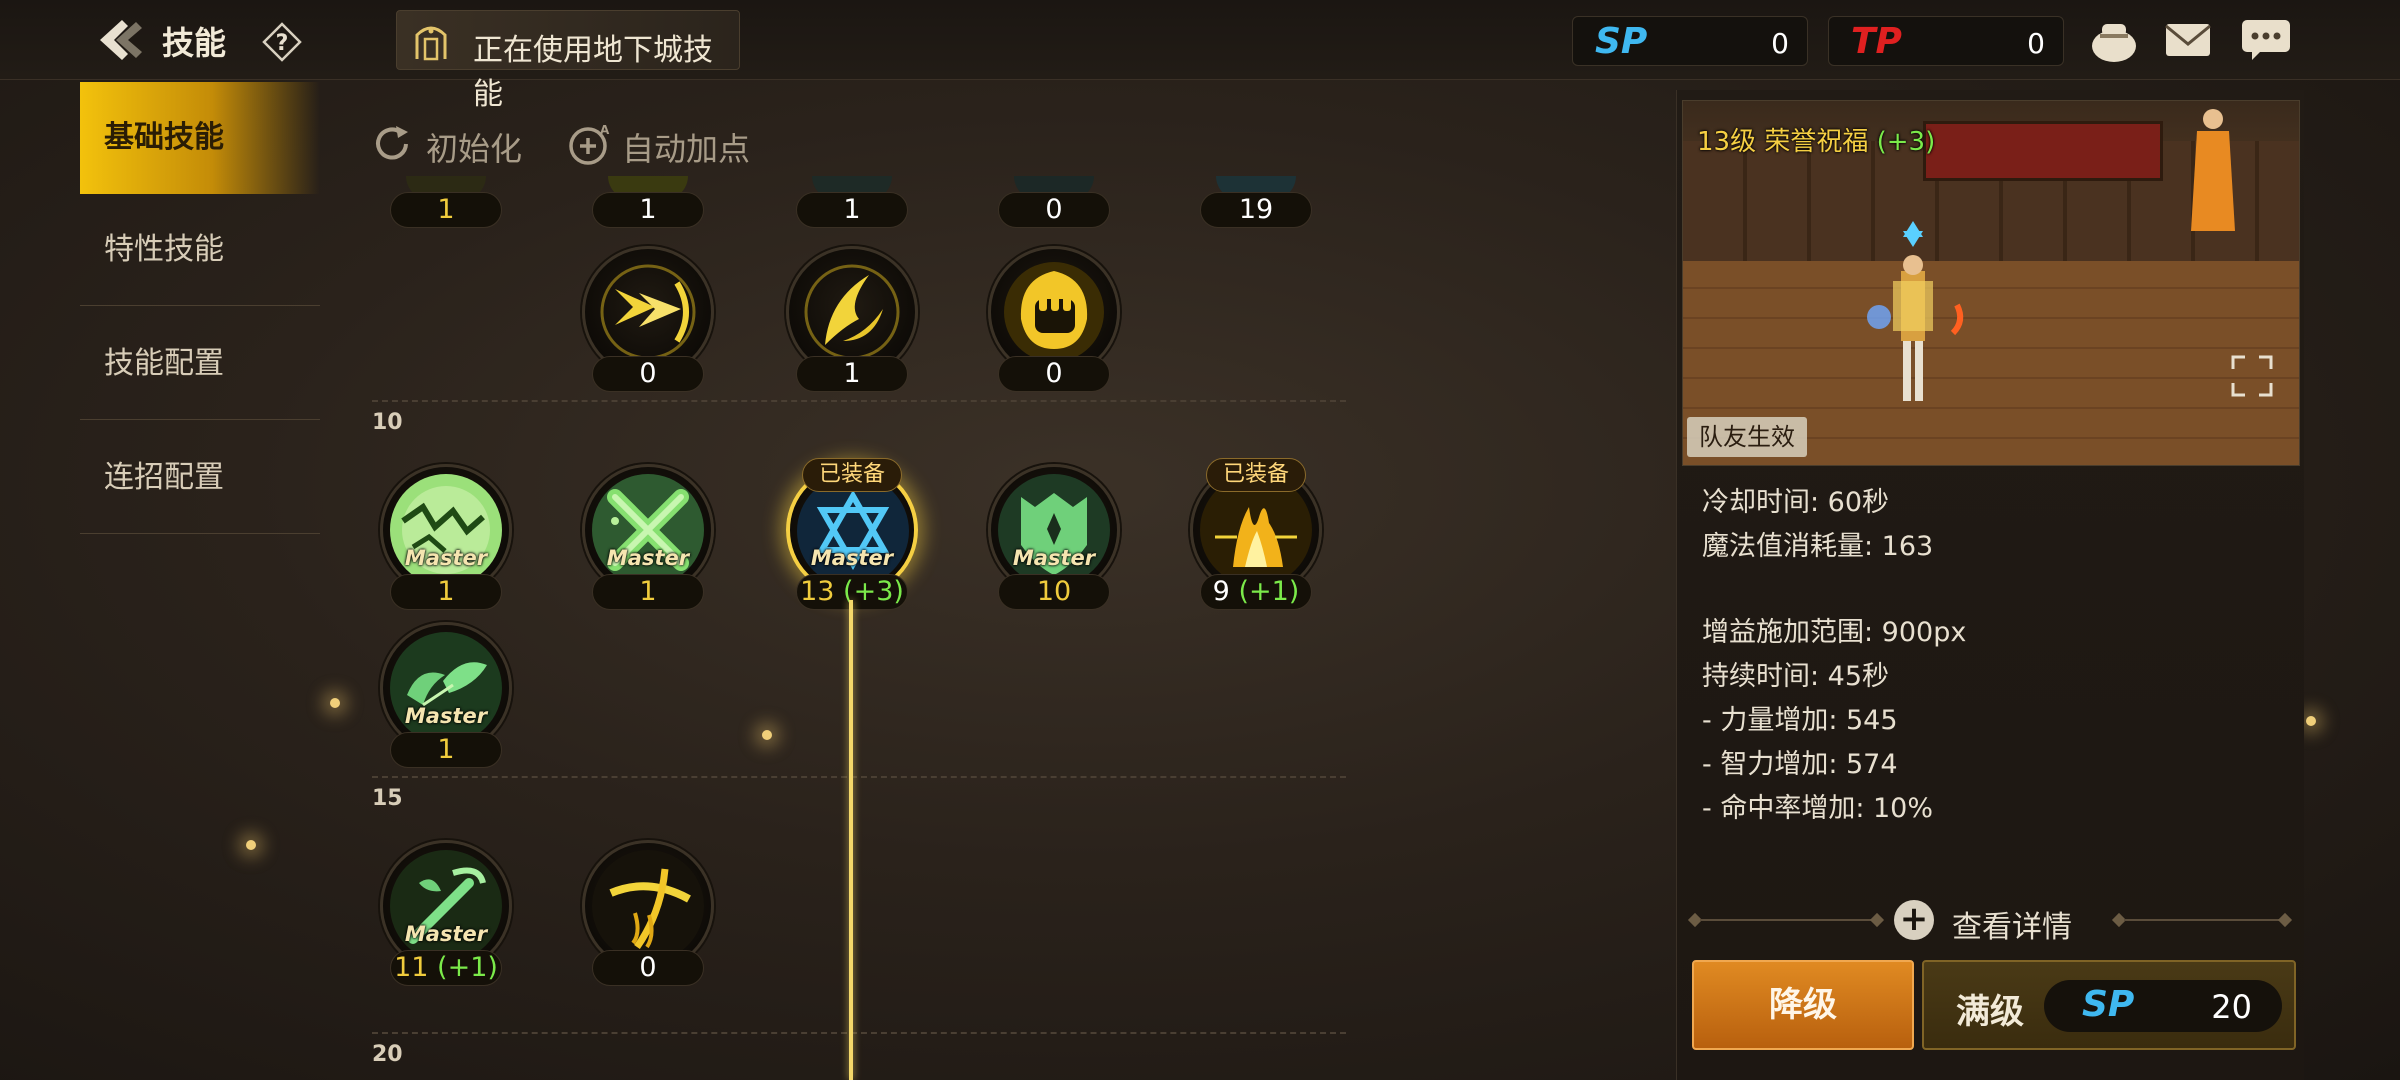  What do you see at coordinates (200, 478) in the screenshot?
I see `tab-combo-config: 连招配置` at bounding box center [200, 478].